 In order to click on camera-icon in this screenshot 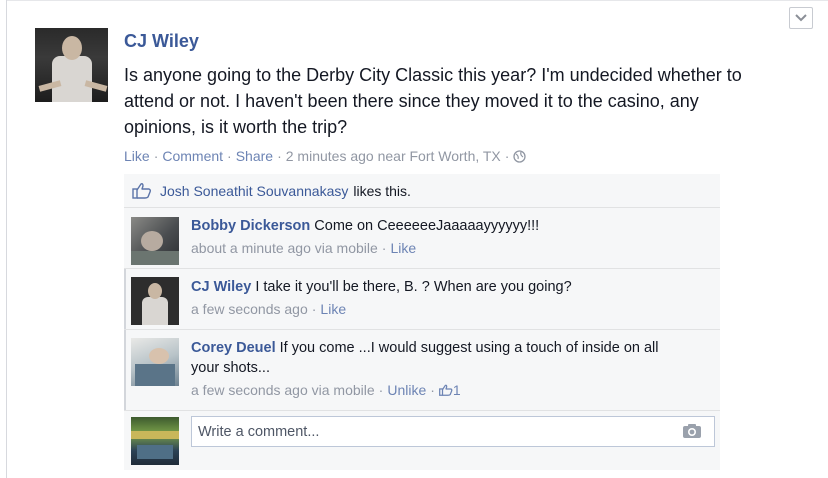, I will do `click(692, 431)`.